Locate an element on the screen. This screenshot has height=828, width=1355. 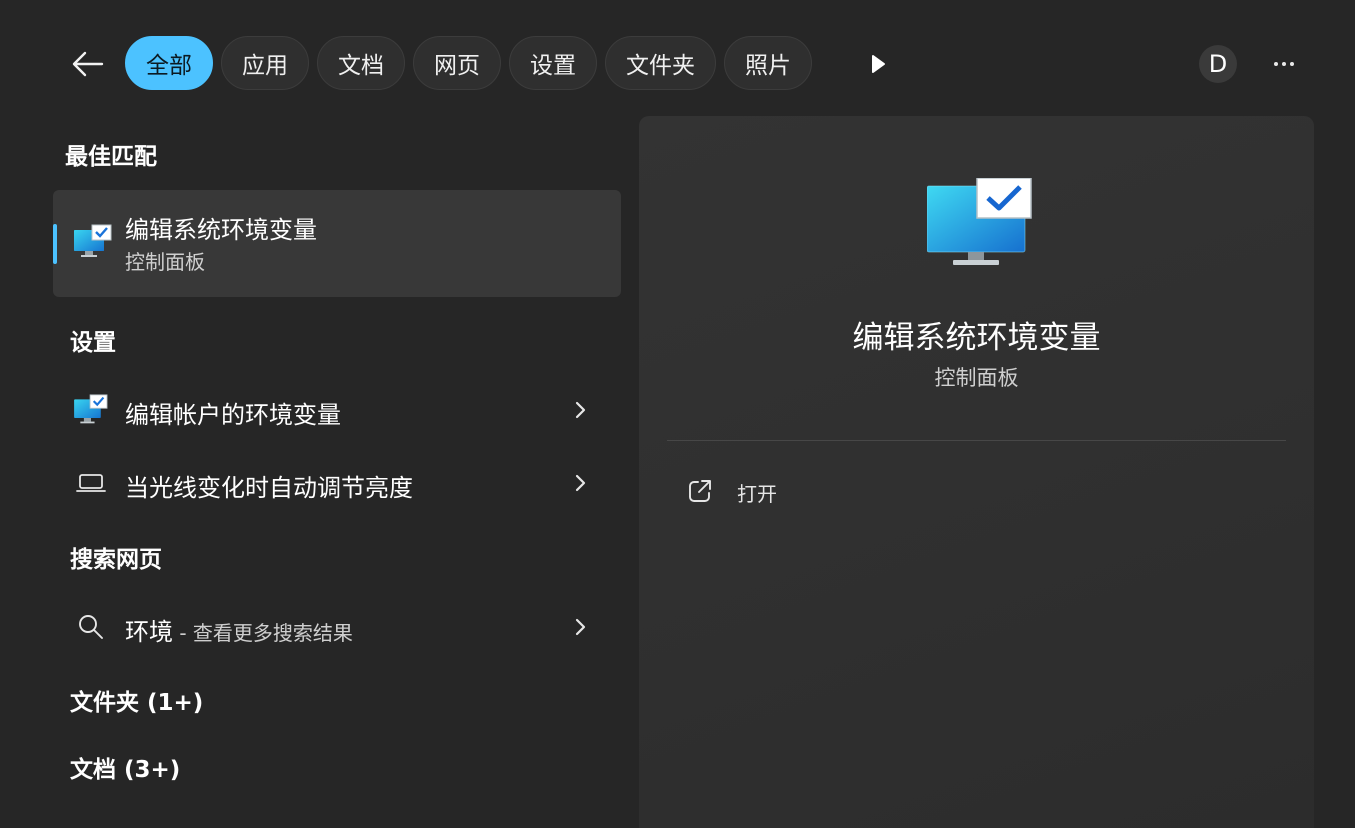
more-options-button is located at coordinates (1284, 64).